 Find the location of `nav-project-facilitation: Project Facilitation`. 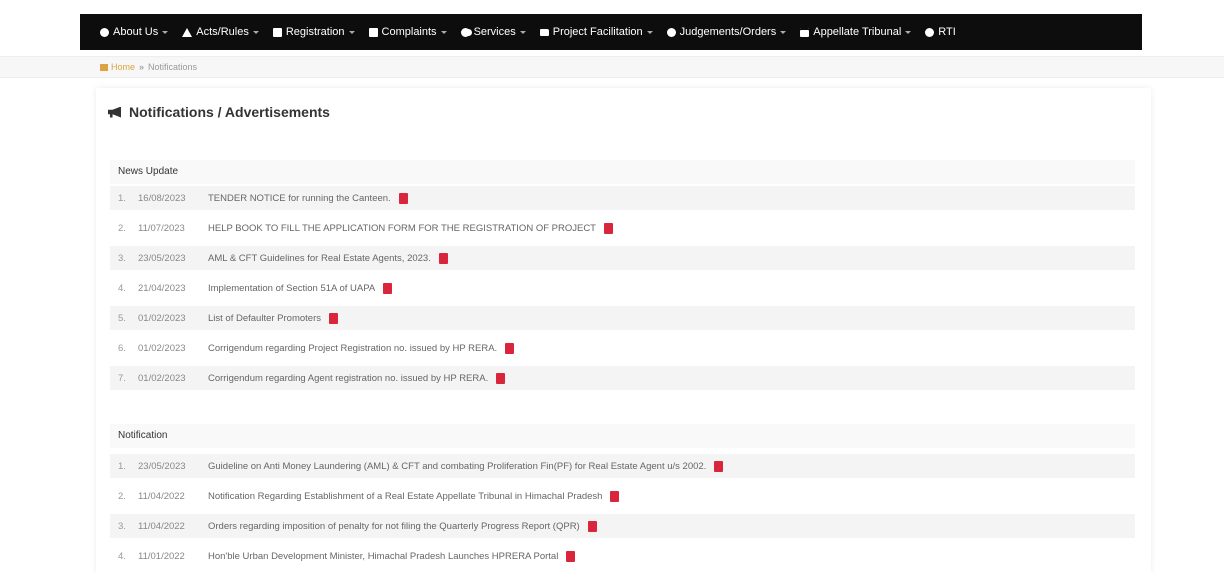

nav-project-facilitation: Project Facilitation is located at coordinates (596, 32).